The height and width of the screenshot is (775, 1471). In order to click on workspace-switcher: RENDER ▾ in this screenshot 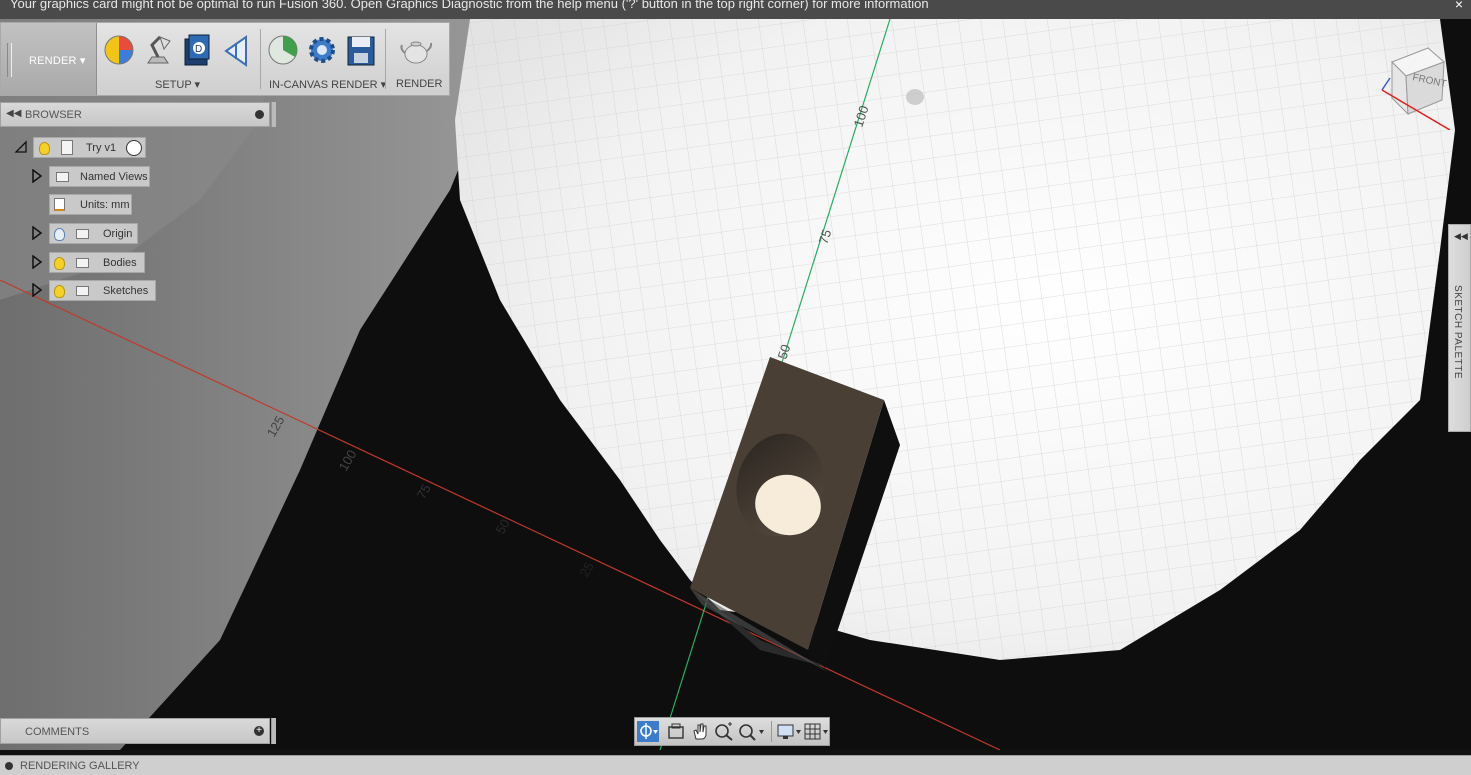, I will do `click(49, 59)`.